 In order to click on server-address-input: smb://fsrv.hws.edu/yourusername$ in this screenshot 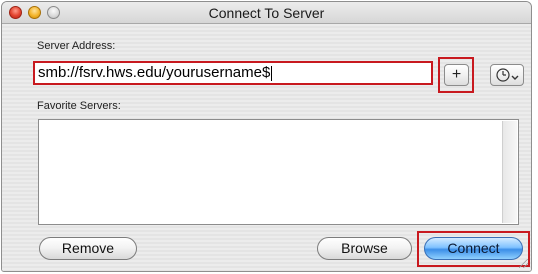, I will do `click(233, 73)`.